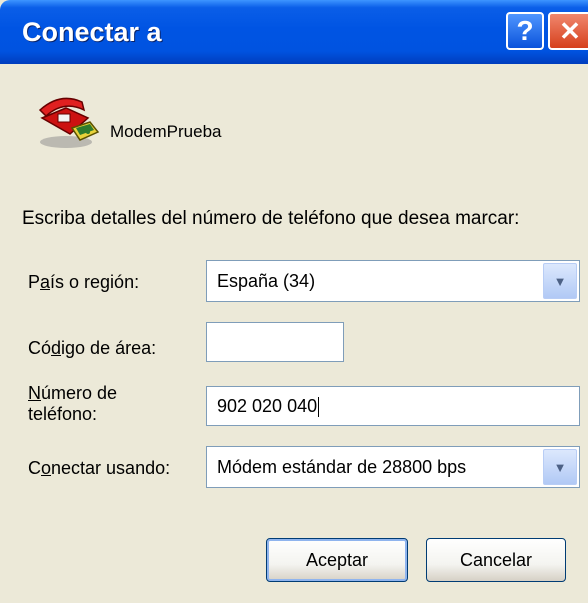  I want to click on connect-using-select: Módem estándar de 28800 bps ▼, so click(393, 467).